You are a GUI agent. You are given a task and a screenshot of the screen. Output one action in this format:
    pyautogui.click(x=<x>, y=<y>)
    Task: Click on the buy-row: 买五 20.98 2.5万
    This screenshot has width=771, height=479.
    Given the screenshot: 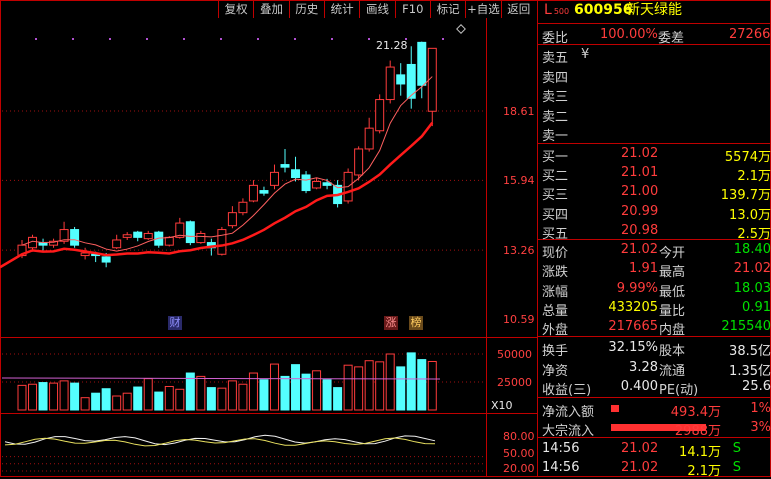 What is the action you would take?
    pyautogui.click(x=656, y=231)
    